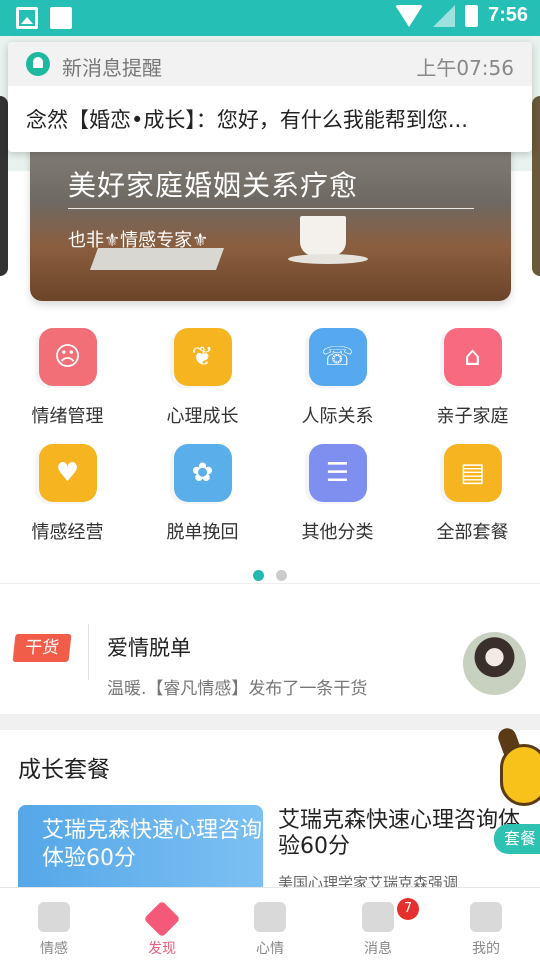 This screenshot has width=540, height=960. Describe the element at coordinates (54, 917) in the screenshot. I see `tulip-icon` at that location.